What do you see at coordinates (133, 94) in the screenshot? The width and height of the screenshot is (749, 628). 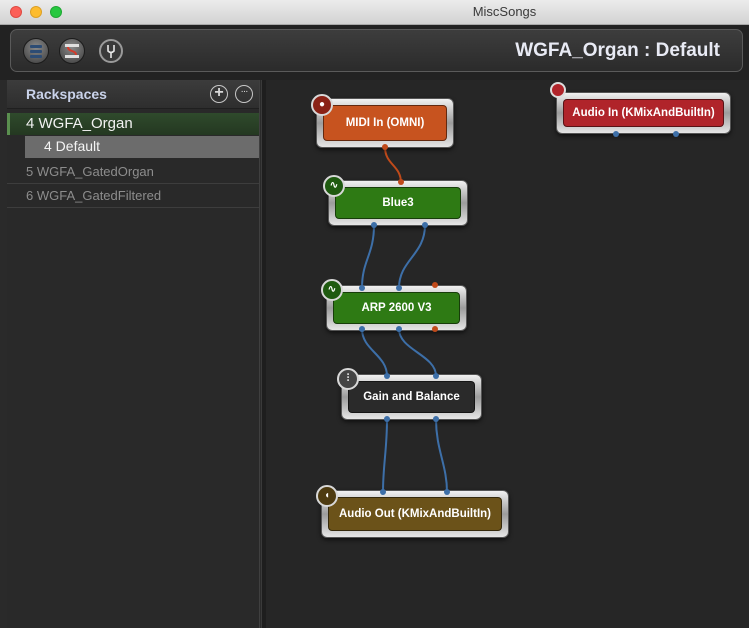 I see `sidebar-header: Rackspaces + ···` at bounding box center [133, 94].